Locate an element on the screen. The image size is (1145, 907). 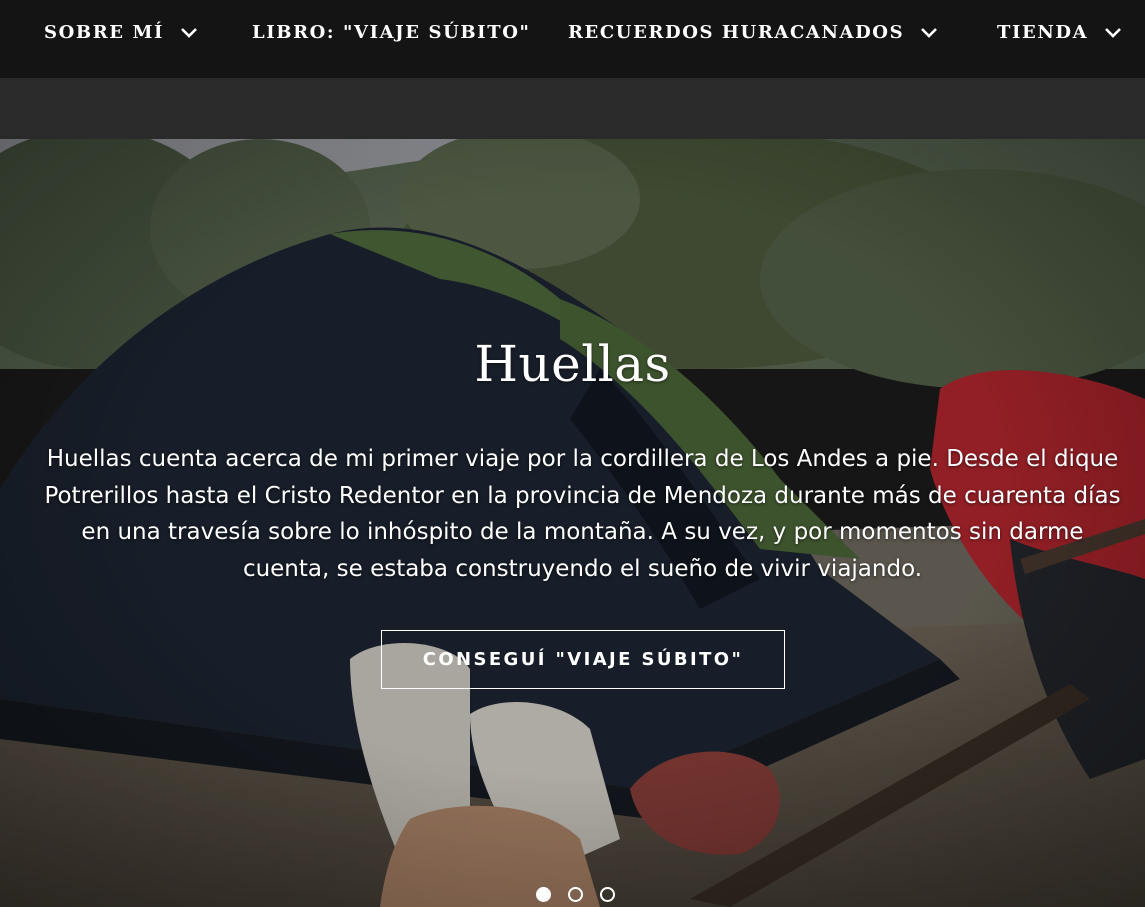
slider-pagination is located at coordinates (575, 894).